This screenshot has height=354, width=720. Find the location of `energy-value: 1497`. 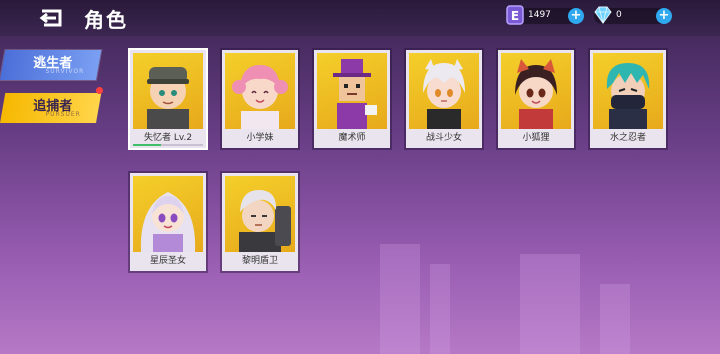

energy-value: 1497 is located at coordinates (539, 15).